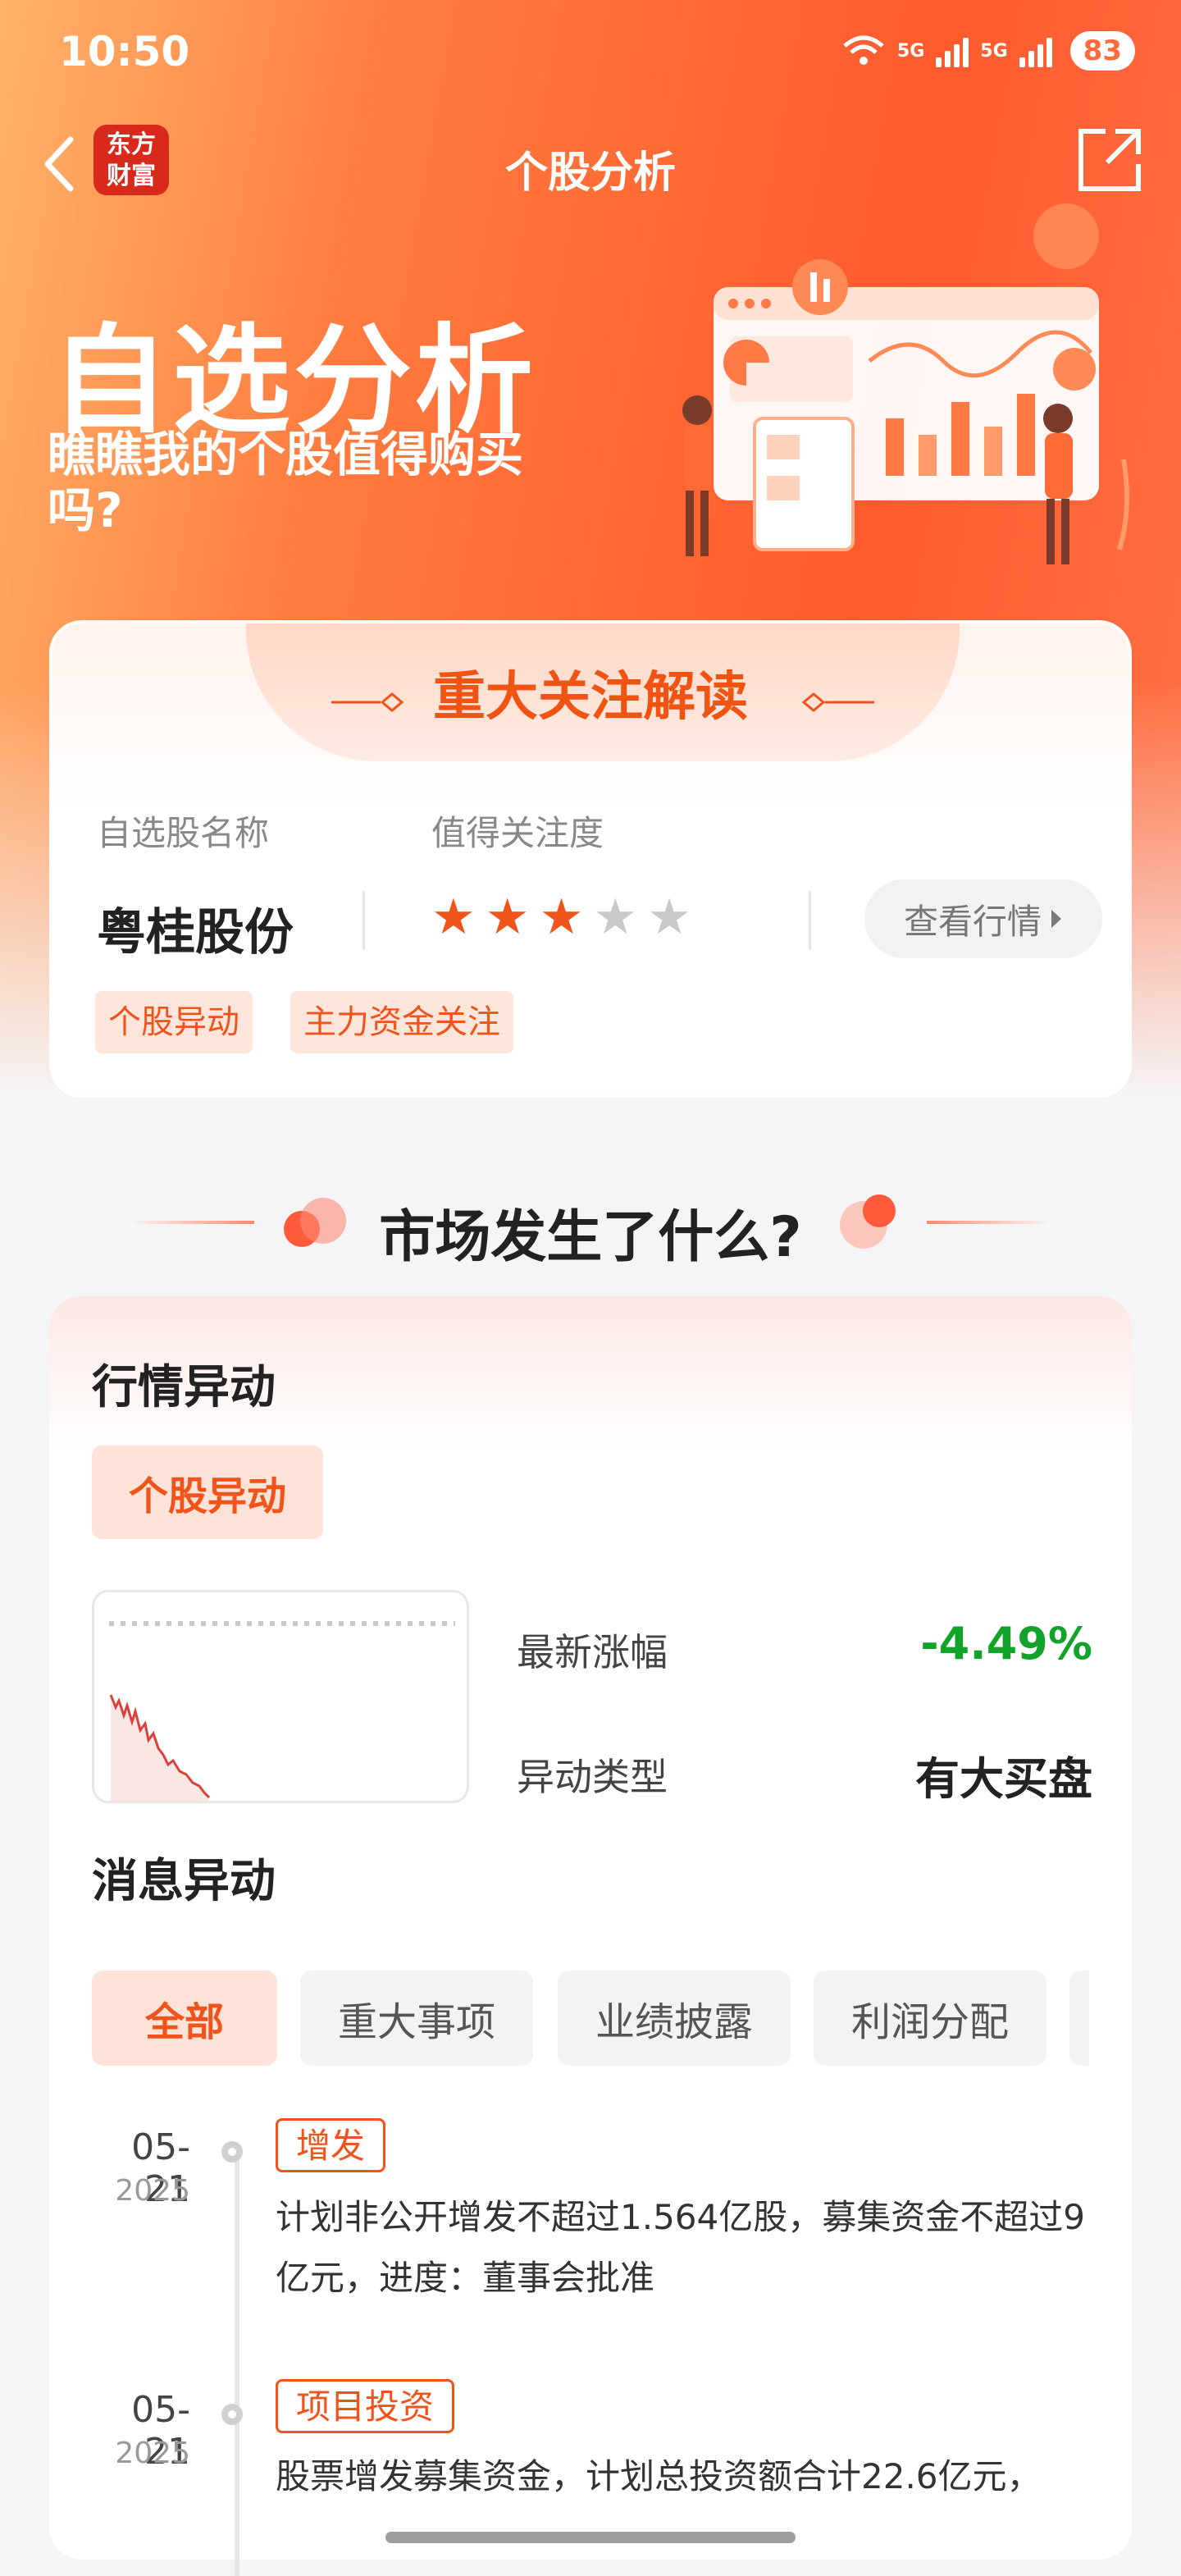 This screenshot has height=2576, width=1181. I want to click on filter-tab-trading: 交, so click(1079, 2019).